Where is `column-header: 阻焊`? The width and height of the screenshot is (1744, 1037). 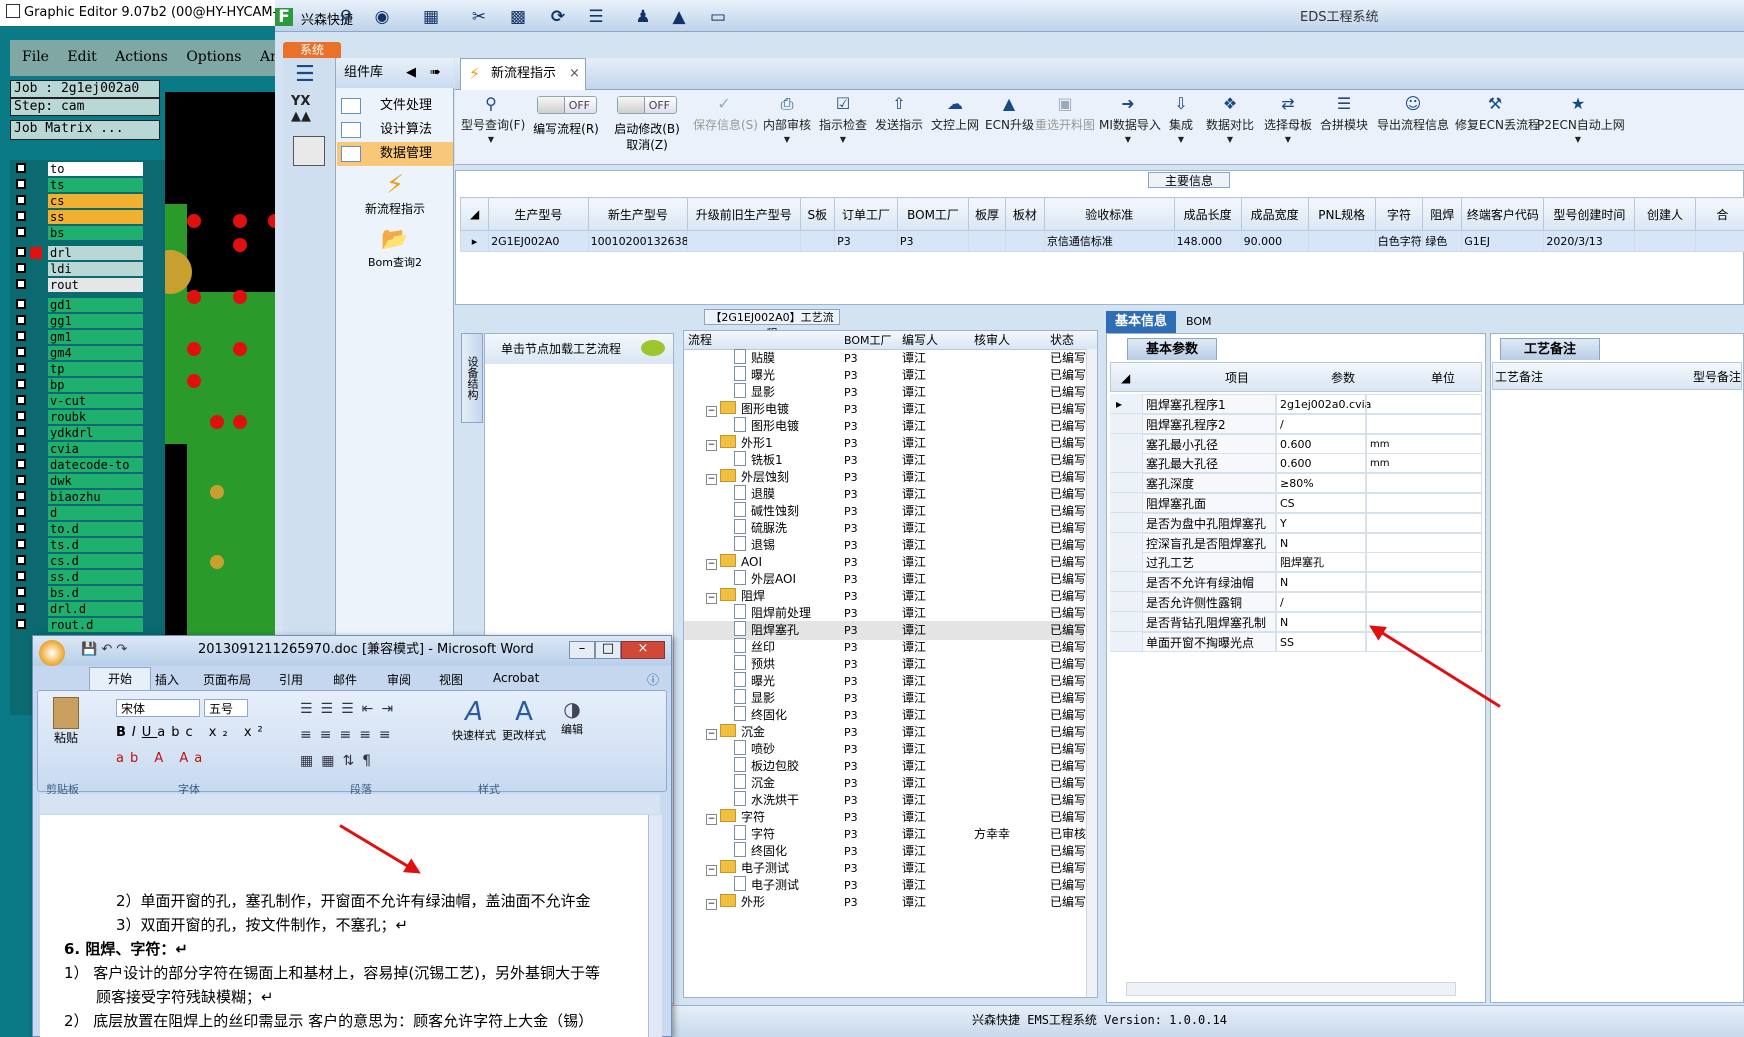
column-header: 阻焊 is located at coordinates (1442, 214).